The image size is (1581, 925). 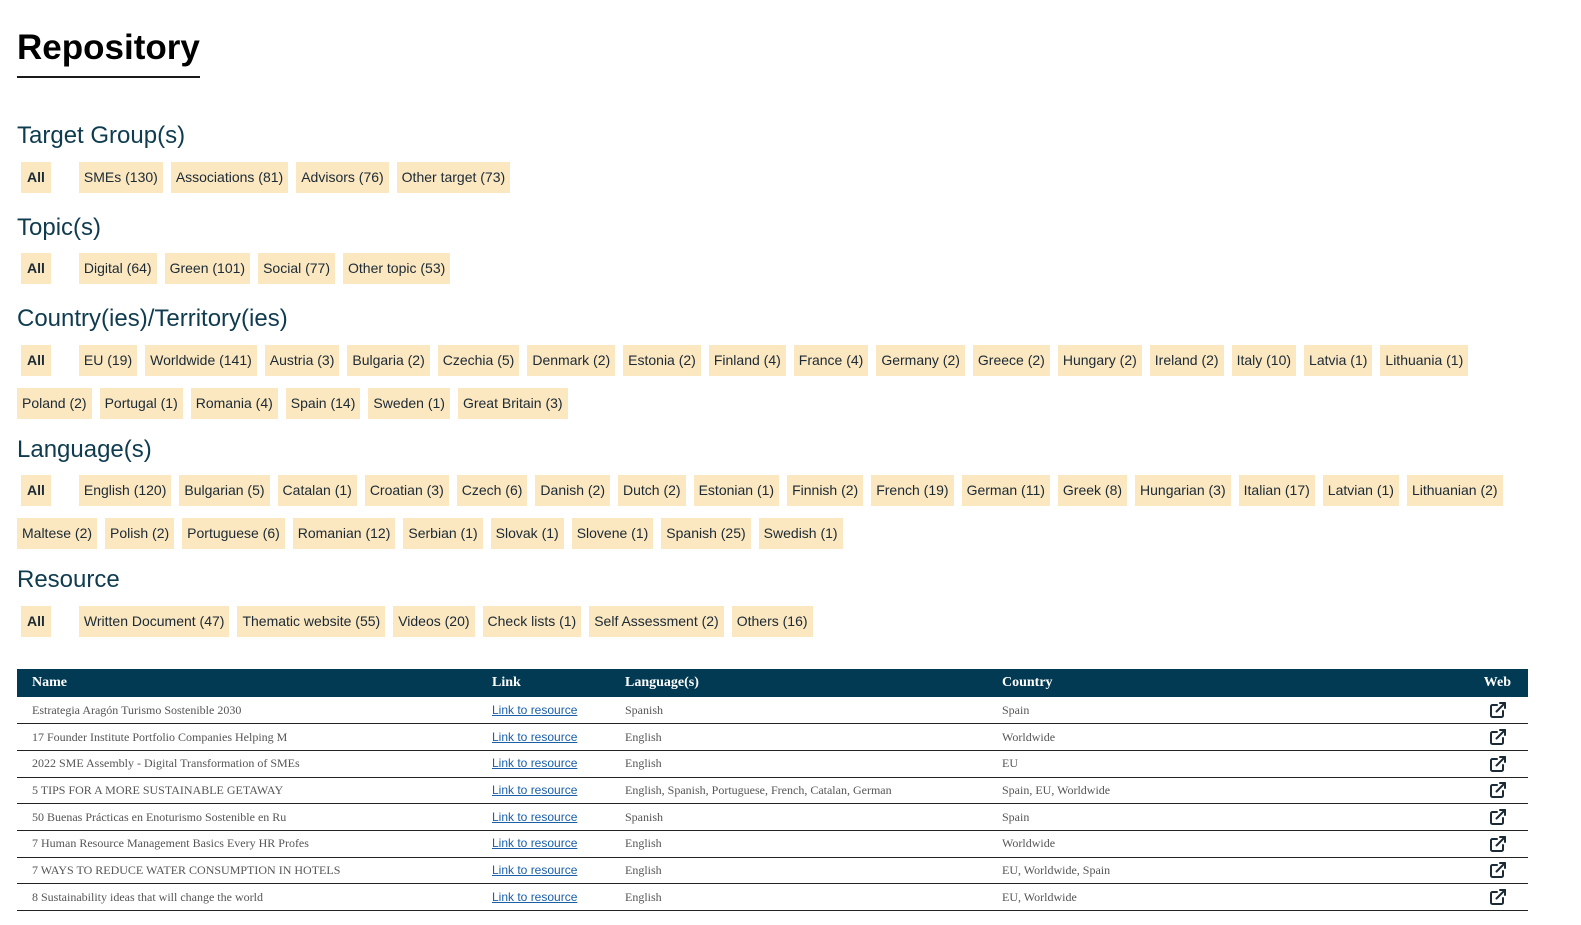 I want to click on filter-chip: Videos (20), so click(x=434, y=621).